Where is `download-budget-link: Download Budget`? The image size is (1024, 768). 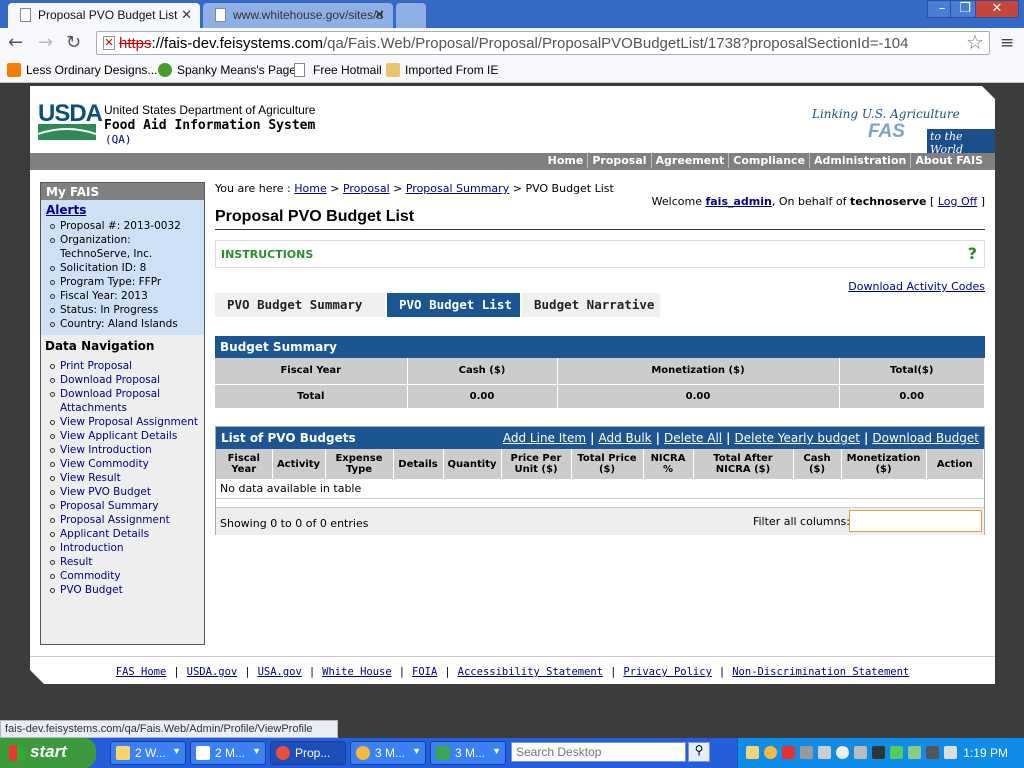 download-budget-link: Download Budget is located at coordinates (925, 438).